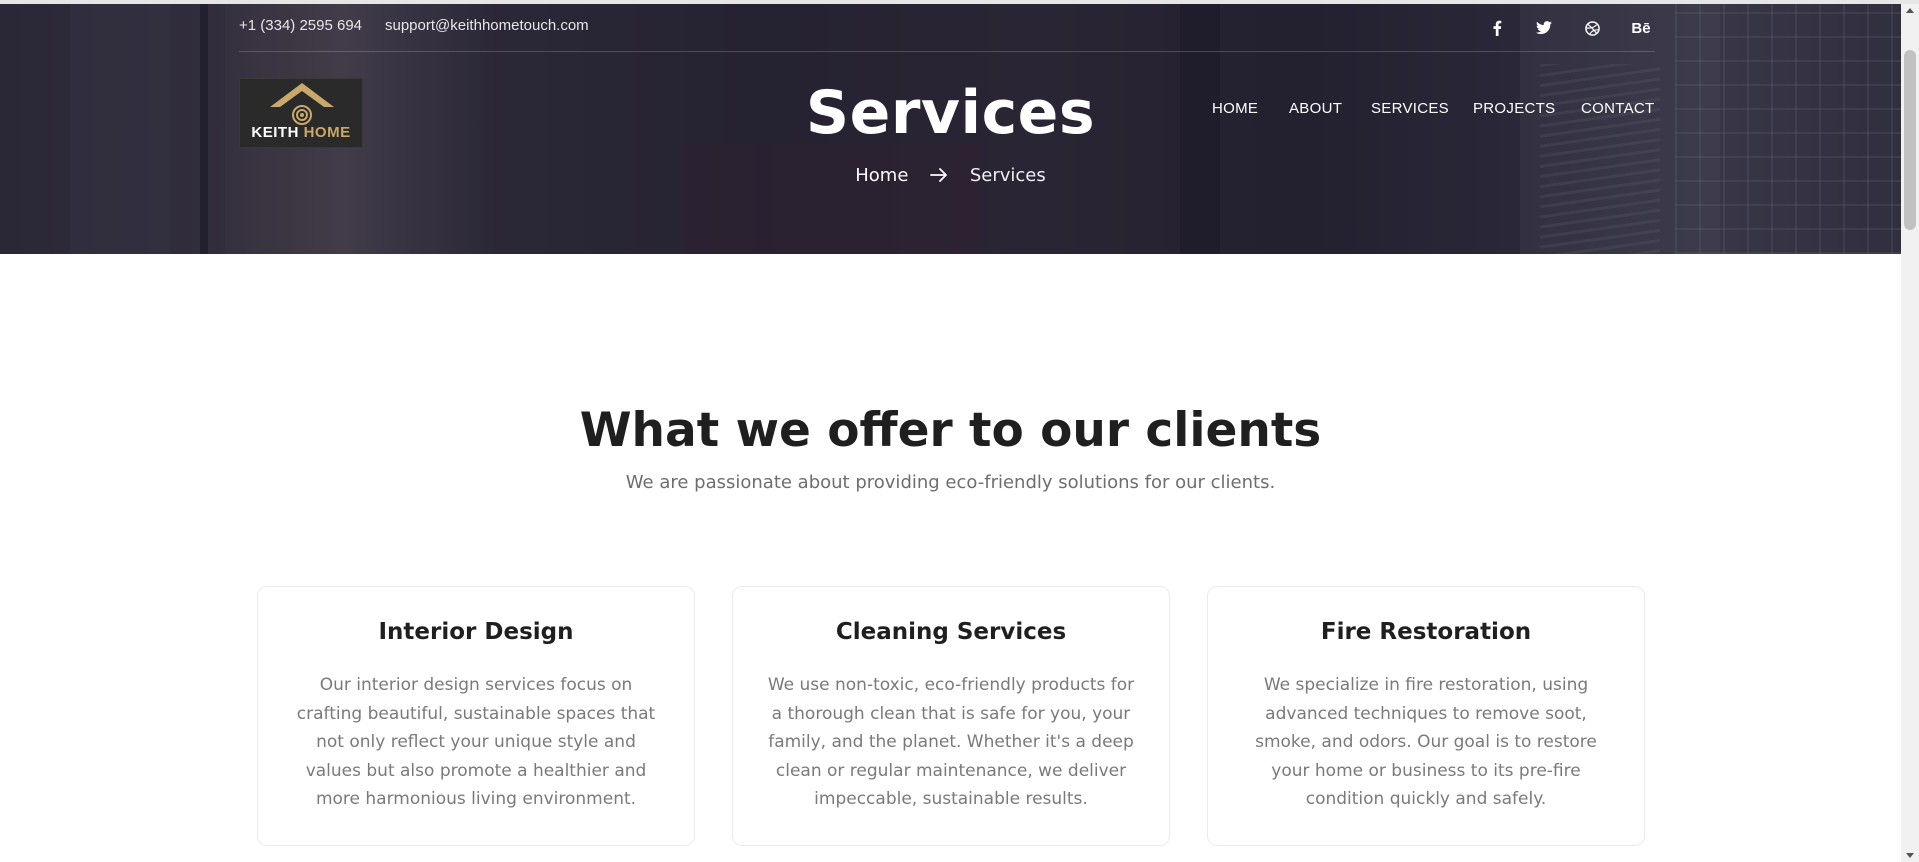 Image resolution: width=1919 pixels, height=862 pixels. I want to click on nav-projects: PROJECTS, so click(1514, 108).